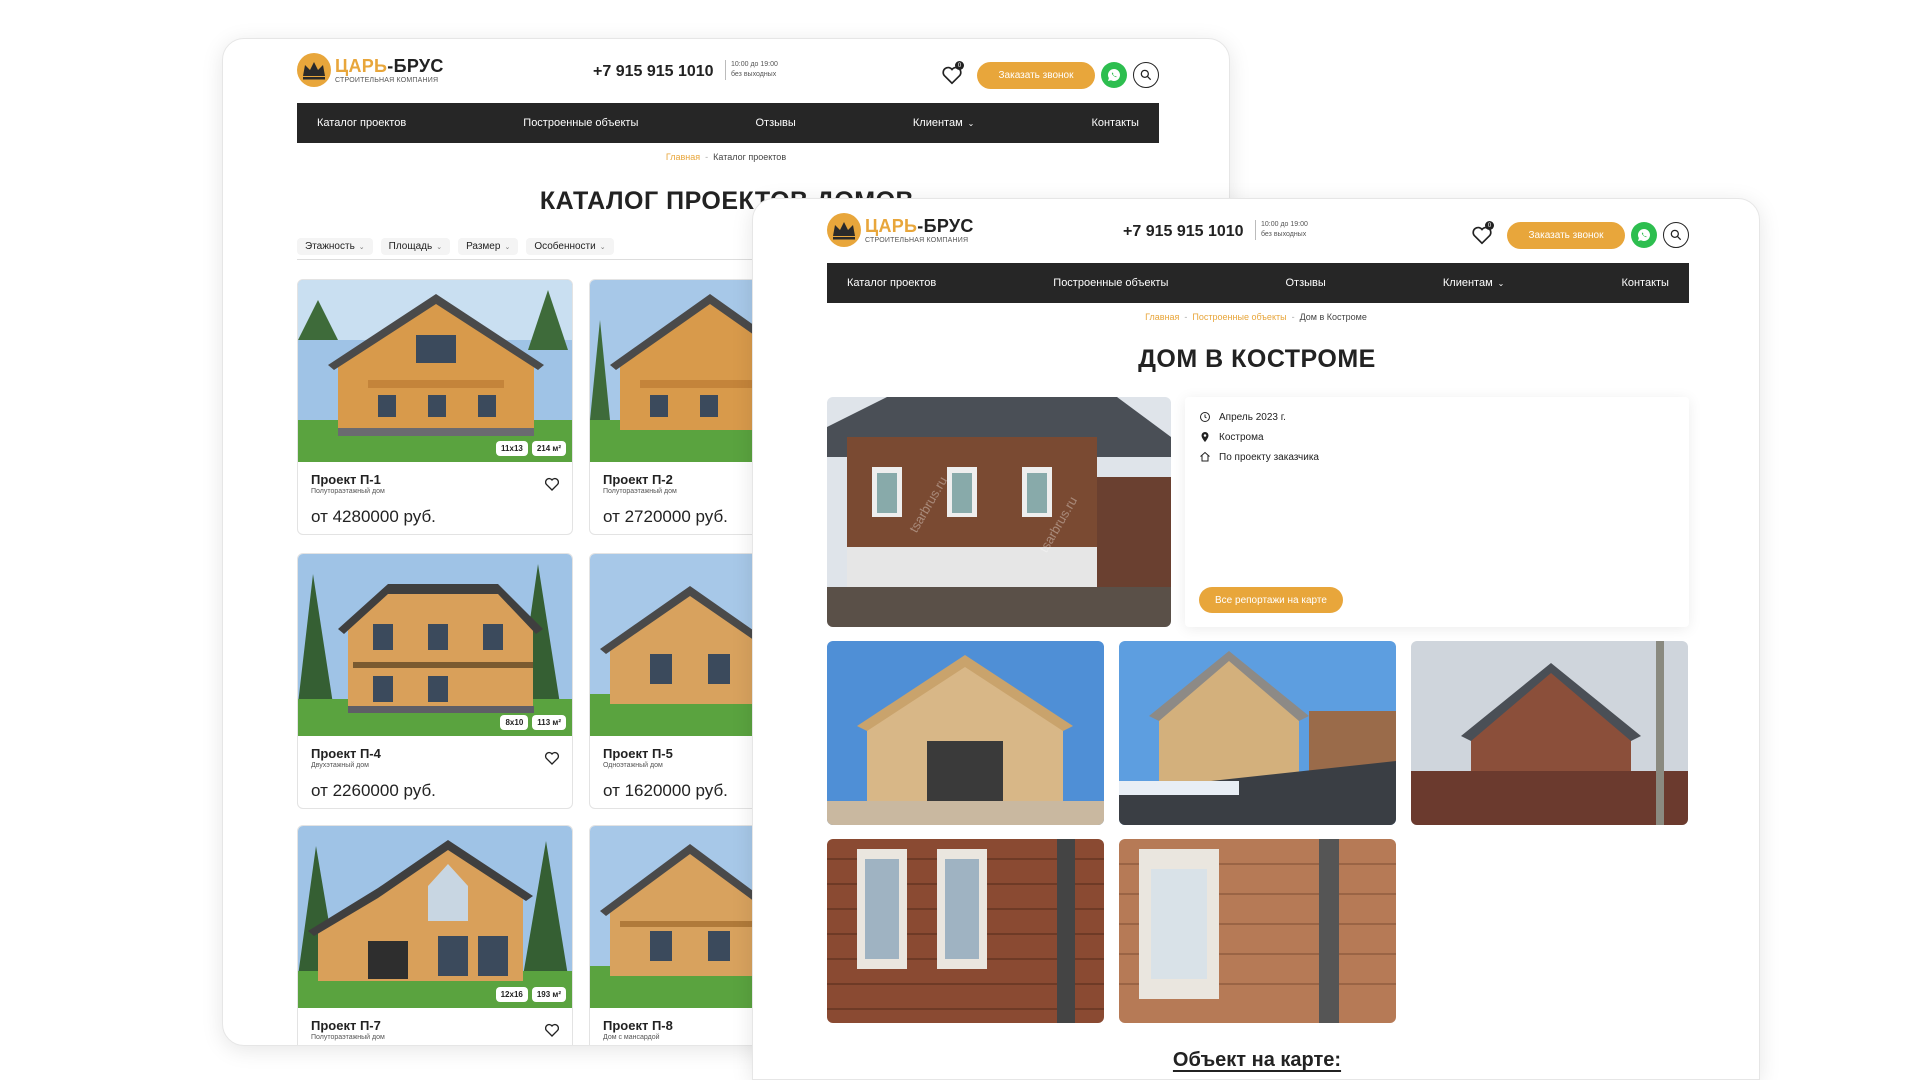  Describe the element at coordinates (638, 1025) in the screenshot. I see `project-name: Проект П-8` at that location.